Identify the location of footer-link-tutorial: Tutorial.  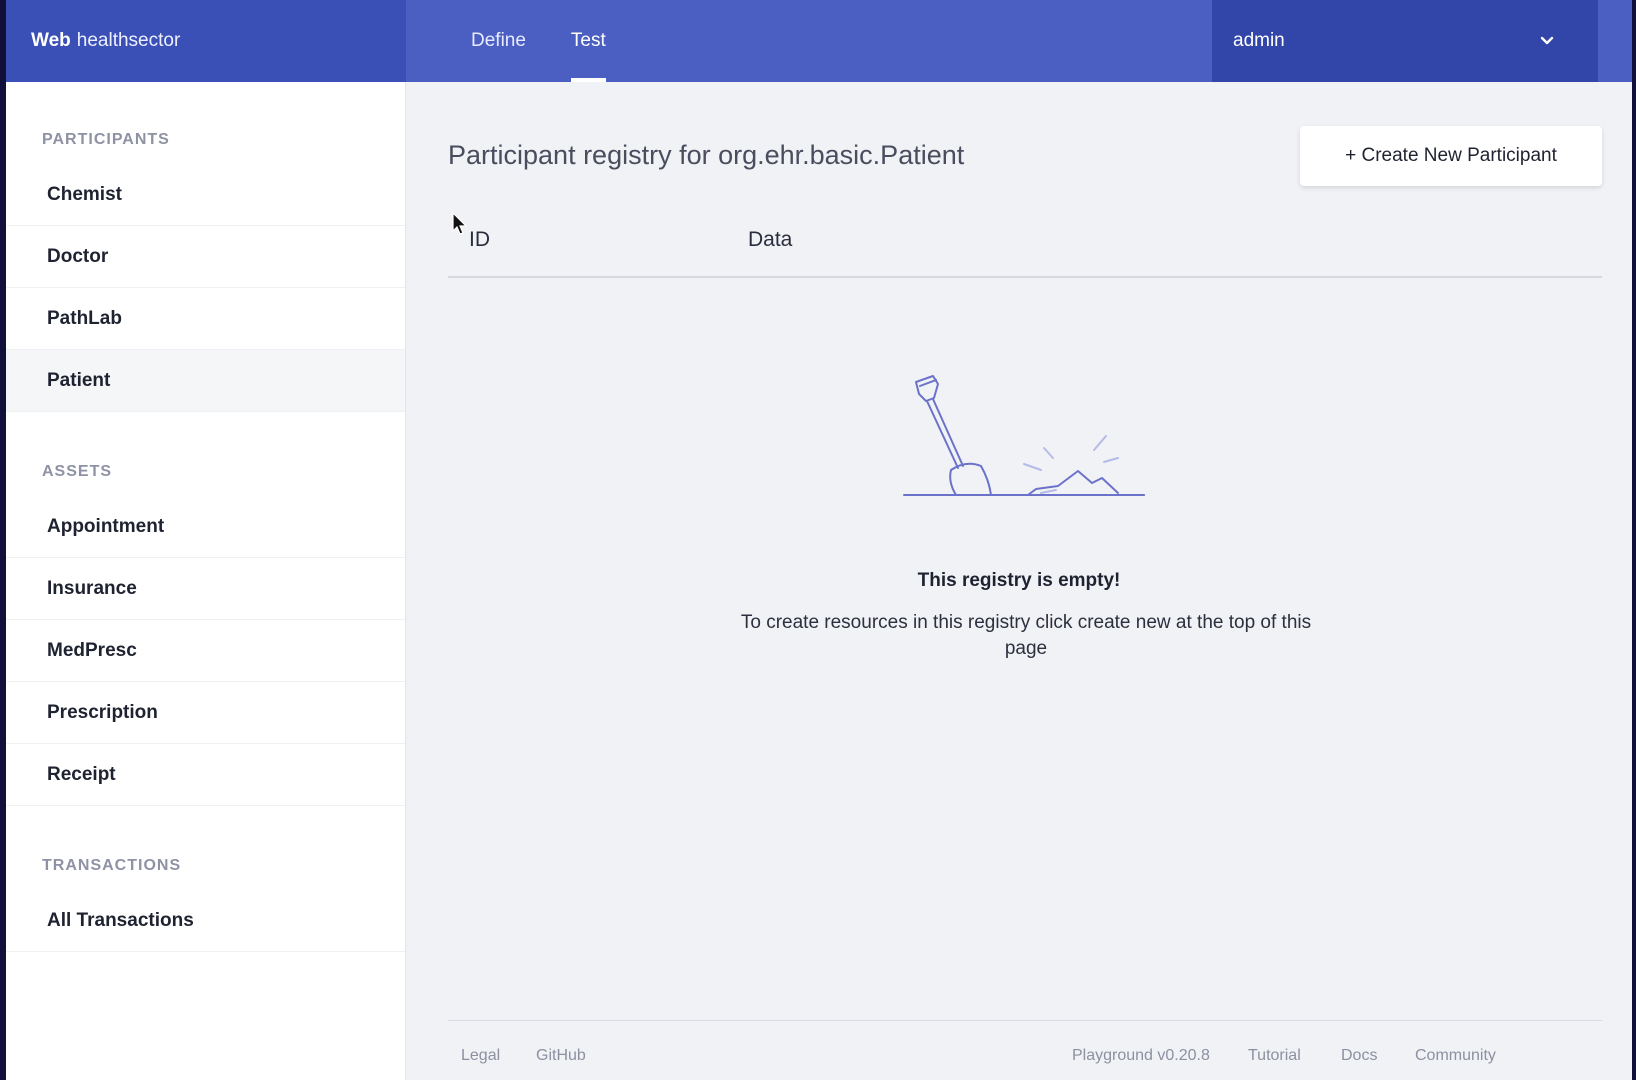
(1274, 1056).